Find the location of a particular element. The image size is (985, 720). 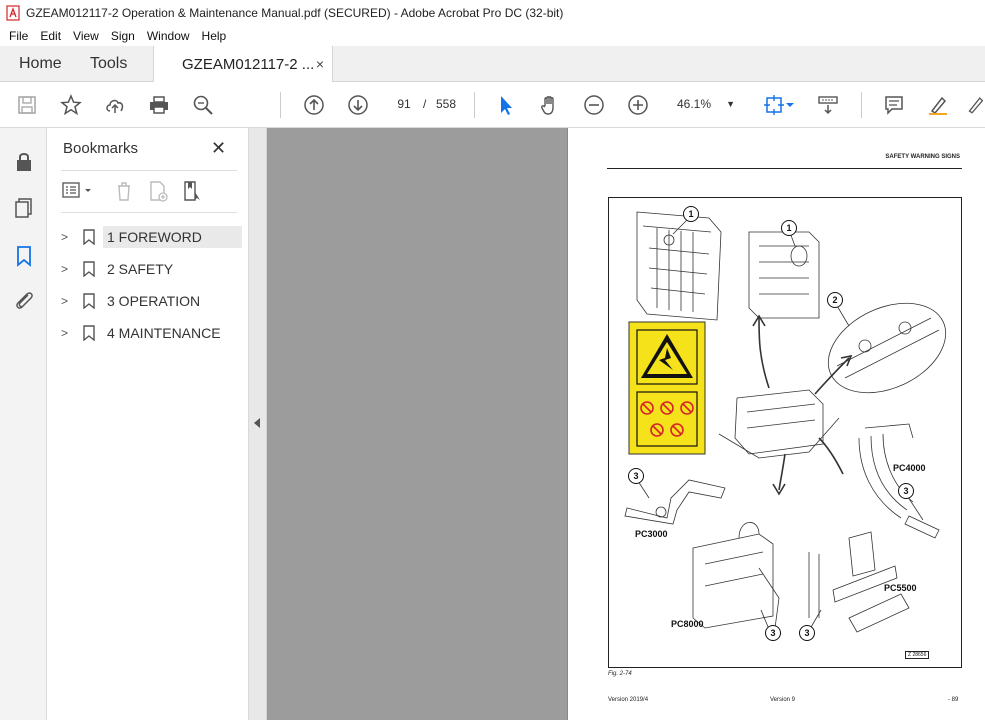

zoom-value: 46.1% is located at coordinates (694, 104).